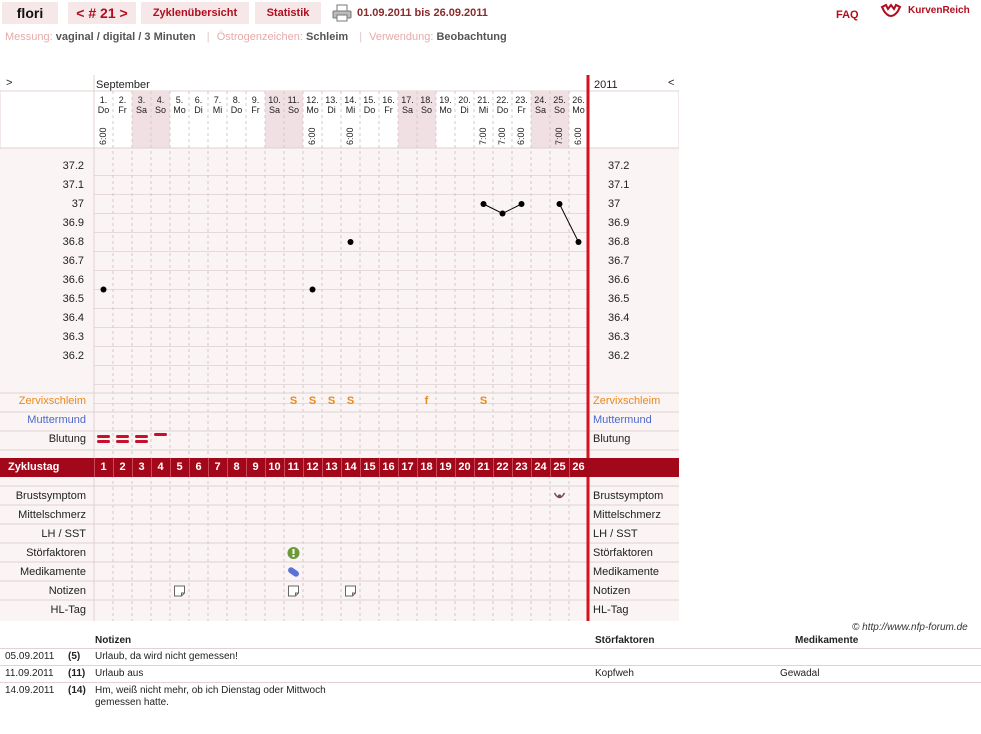 The image size is (981, 734). Describe the element at coordinates (471, 37) in the screenshot. I see `use-value: Beobachtung` at that location.